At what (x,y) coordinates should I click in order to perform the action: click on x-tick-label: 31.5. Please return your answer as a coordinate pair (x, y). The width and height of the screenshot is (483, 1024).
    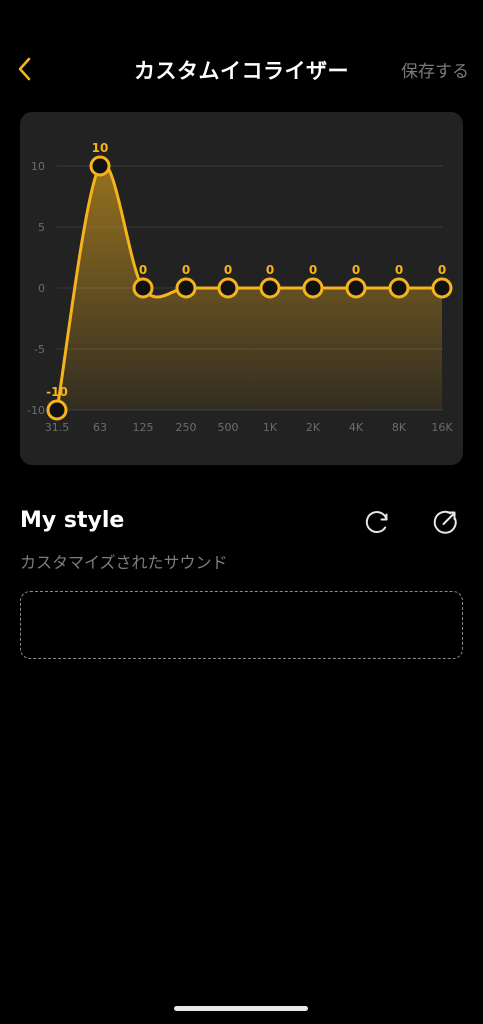
    Looking at the image, I should click on (57, 427).